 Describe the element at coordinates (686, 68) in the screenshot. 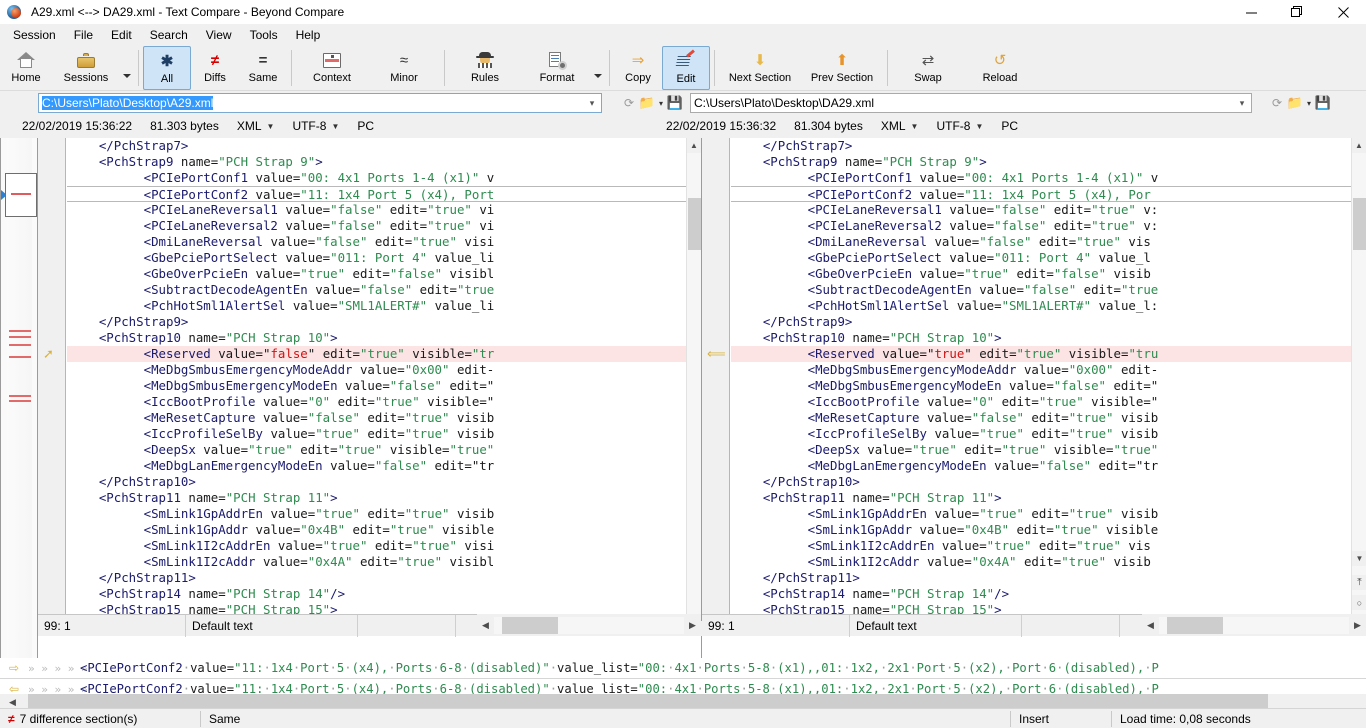

I see `toolbar-edit-button: Edit` at that location.